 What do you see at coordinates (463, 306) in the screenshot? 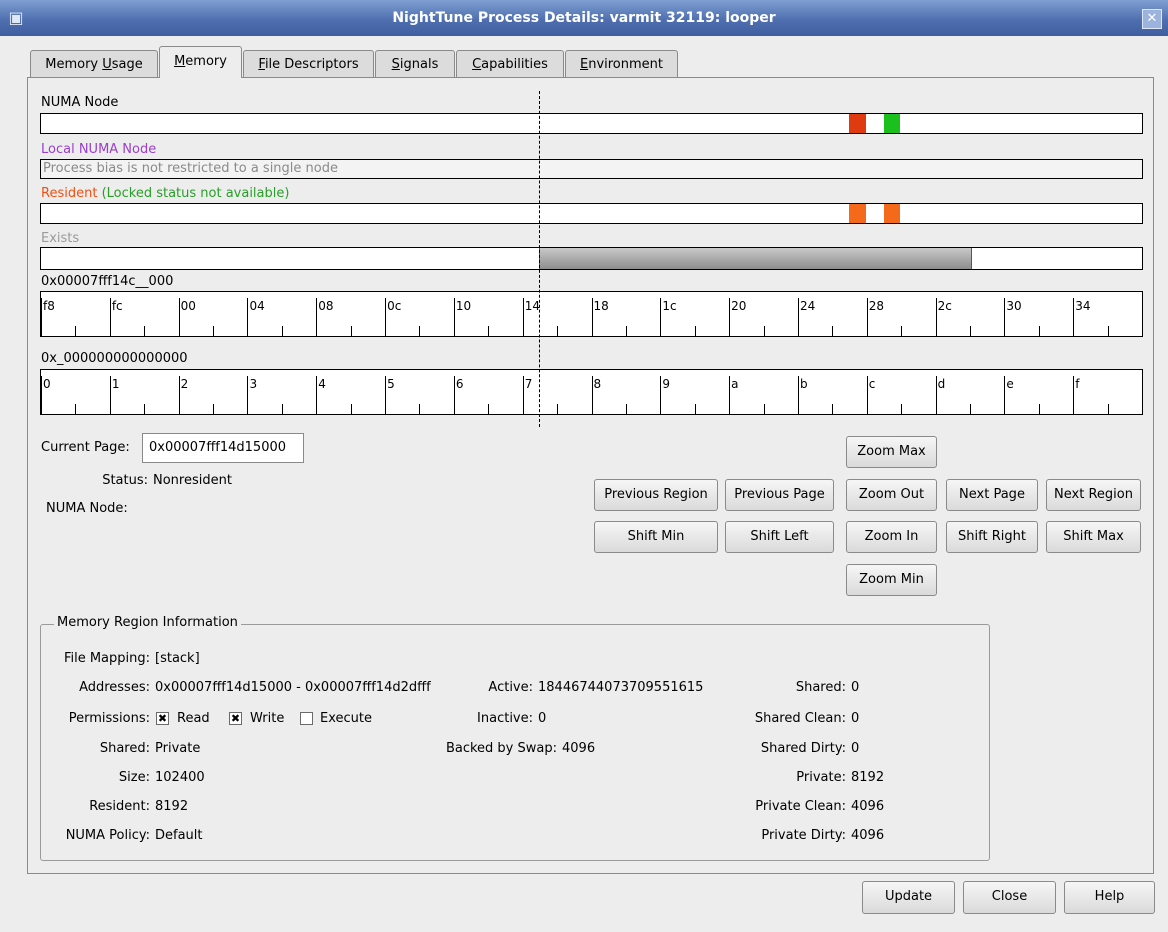
I see `tick-label: 10` at bounding box center [463, 306].